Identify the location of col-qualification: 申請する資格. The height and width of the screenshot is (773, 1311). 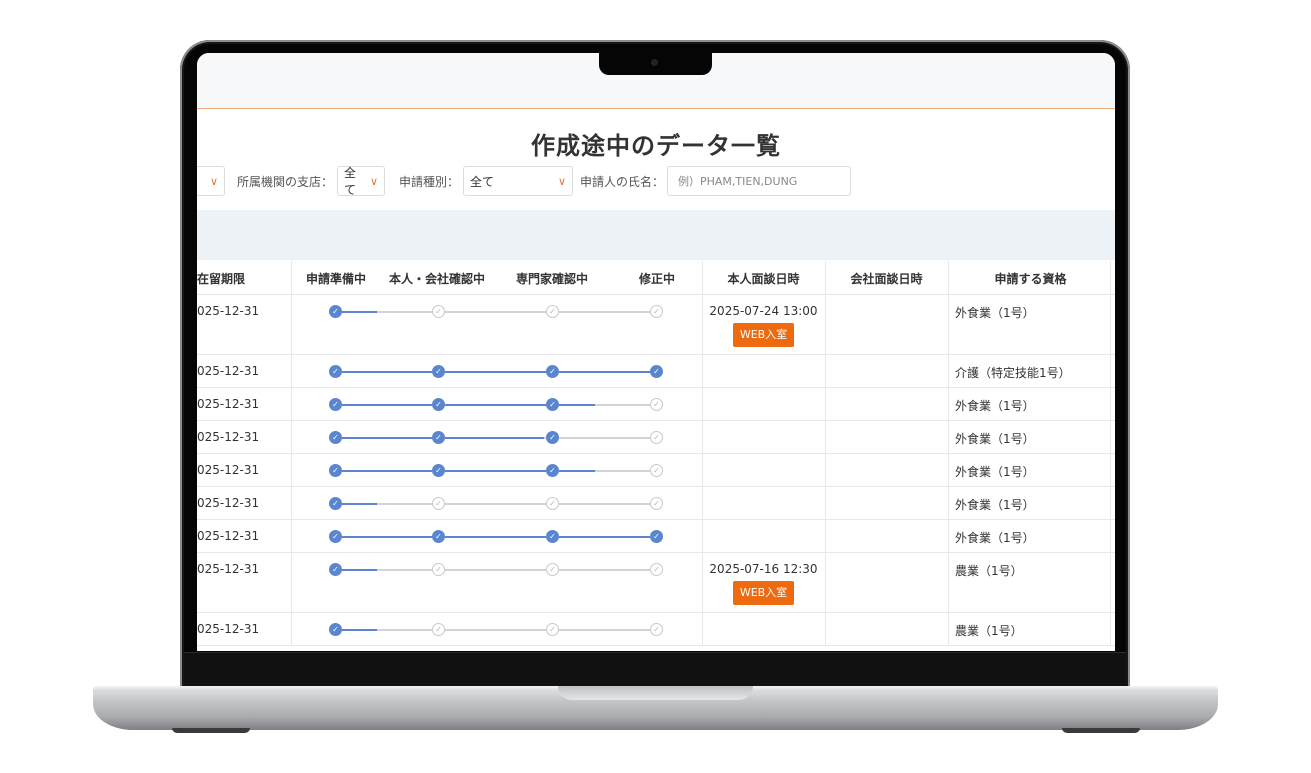
(1030, 278).